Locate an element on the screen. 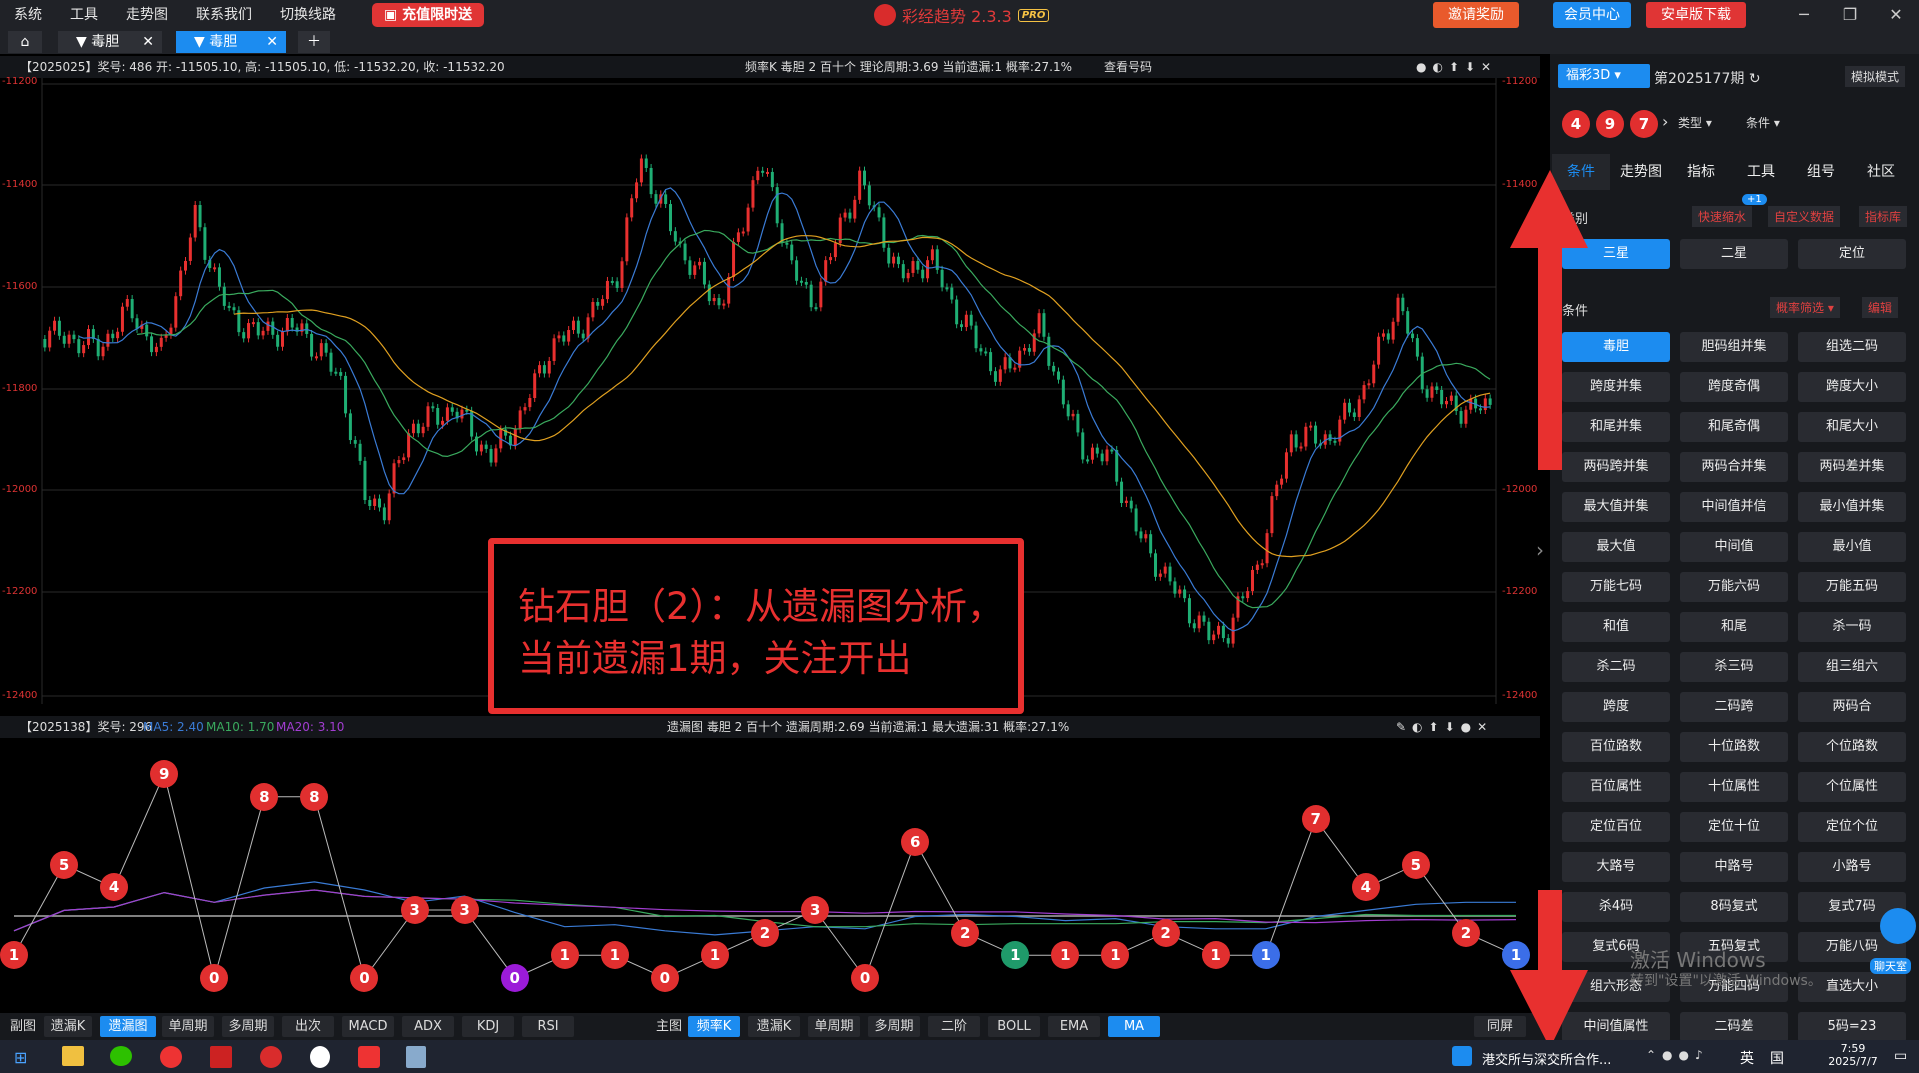 This screenshot has height=1073, width=1919. restore-icon: ❐ is located at coordinates (1850, 15).